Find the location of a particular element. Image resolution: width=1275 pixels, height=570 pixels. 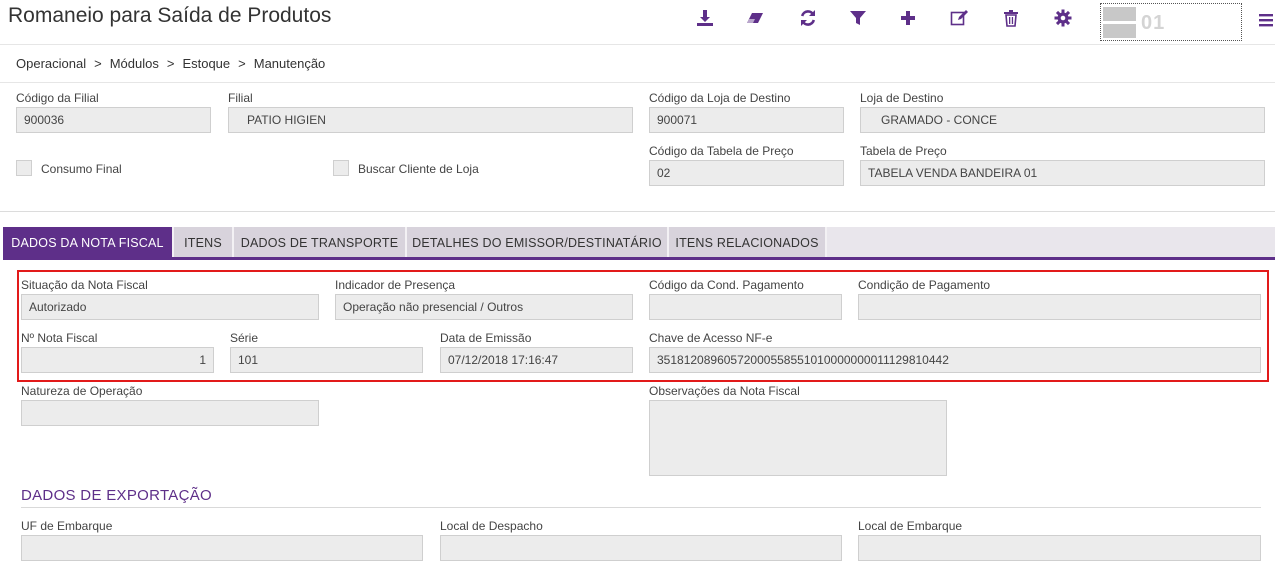

uf-embarque-input is located at coordinates (222, 548).